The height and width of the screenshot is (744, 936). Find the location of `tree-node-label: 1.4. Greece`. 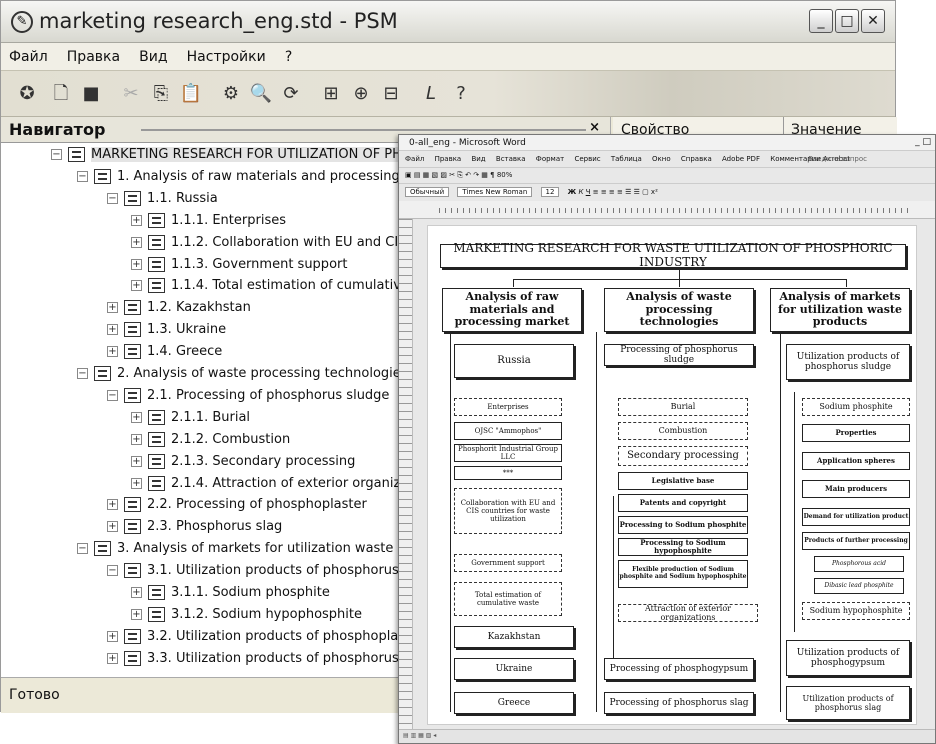

tree-node-label: 1.4. Greece is located at coordinates (184, 351).